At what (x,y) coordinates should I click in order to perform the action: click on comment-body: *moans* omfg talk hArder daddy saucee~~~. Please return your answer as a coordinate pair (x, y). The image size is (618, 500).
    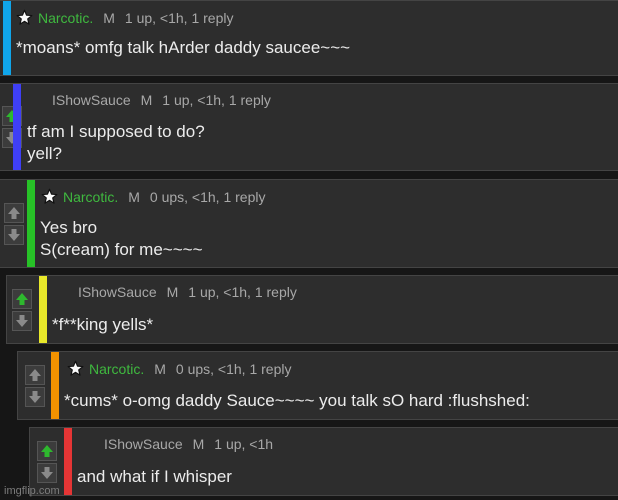
    Looking at the image, I should click on (313, 48).